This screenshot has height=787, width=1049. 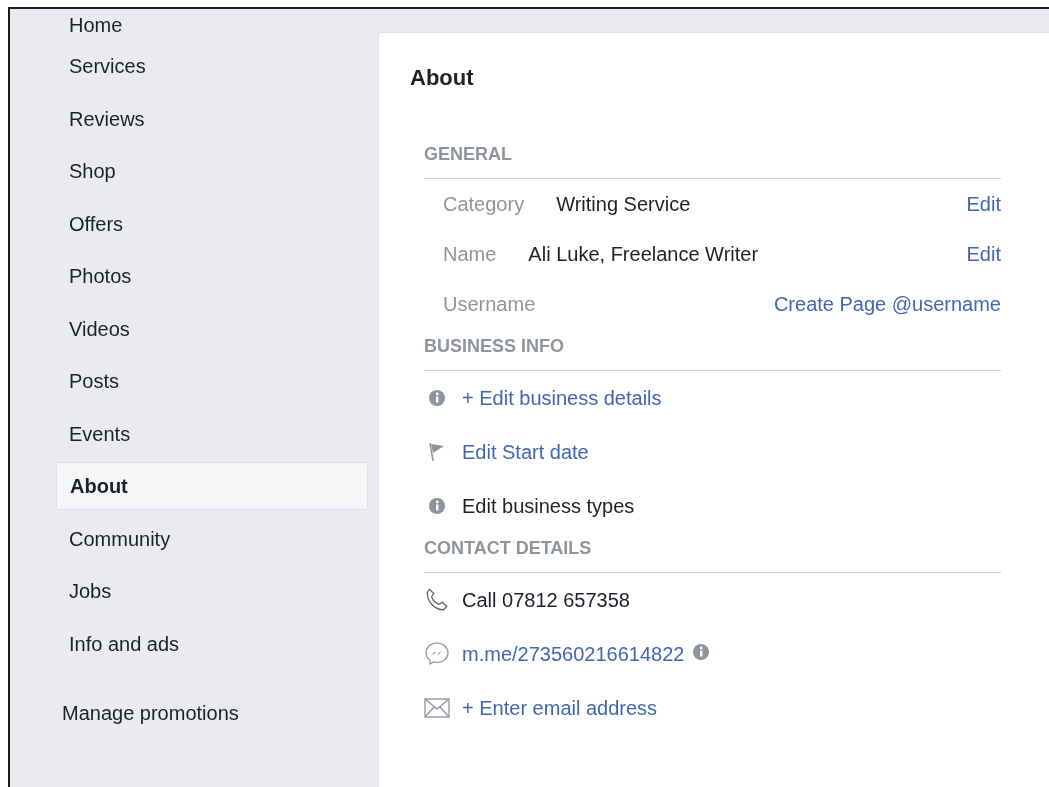 What do you see at coordinates (437, 452) in the screenshot?
I see `flag-icon` at bounding box center [437, 452].